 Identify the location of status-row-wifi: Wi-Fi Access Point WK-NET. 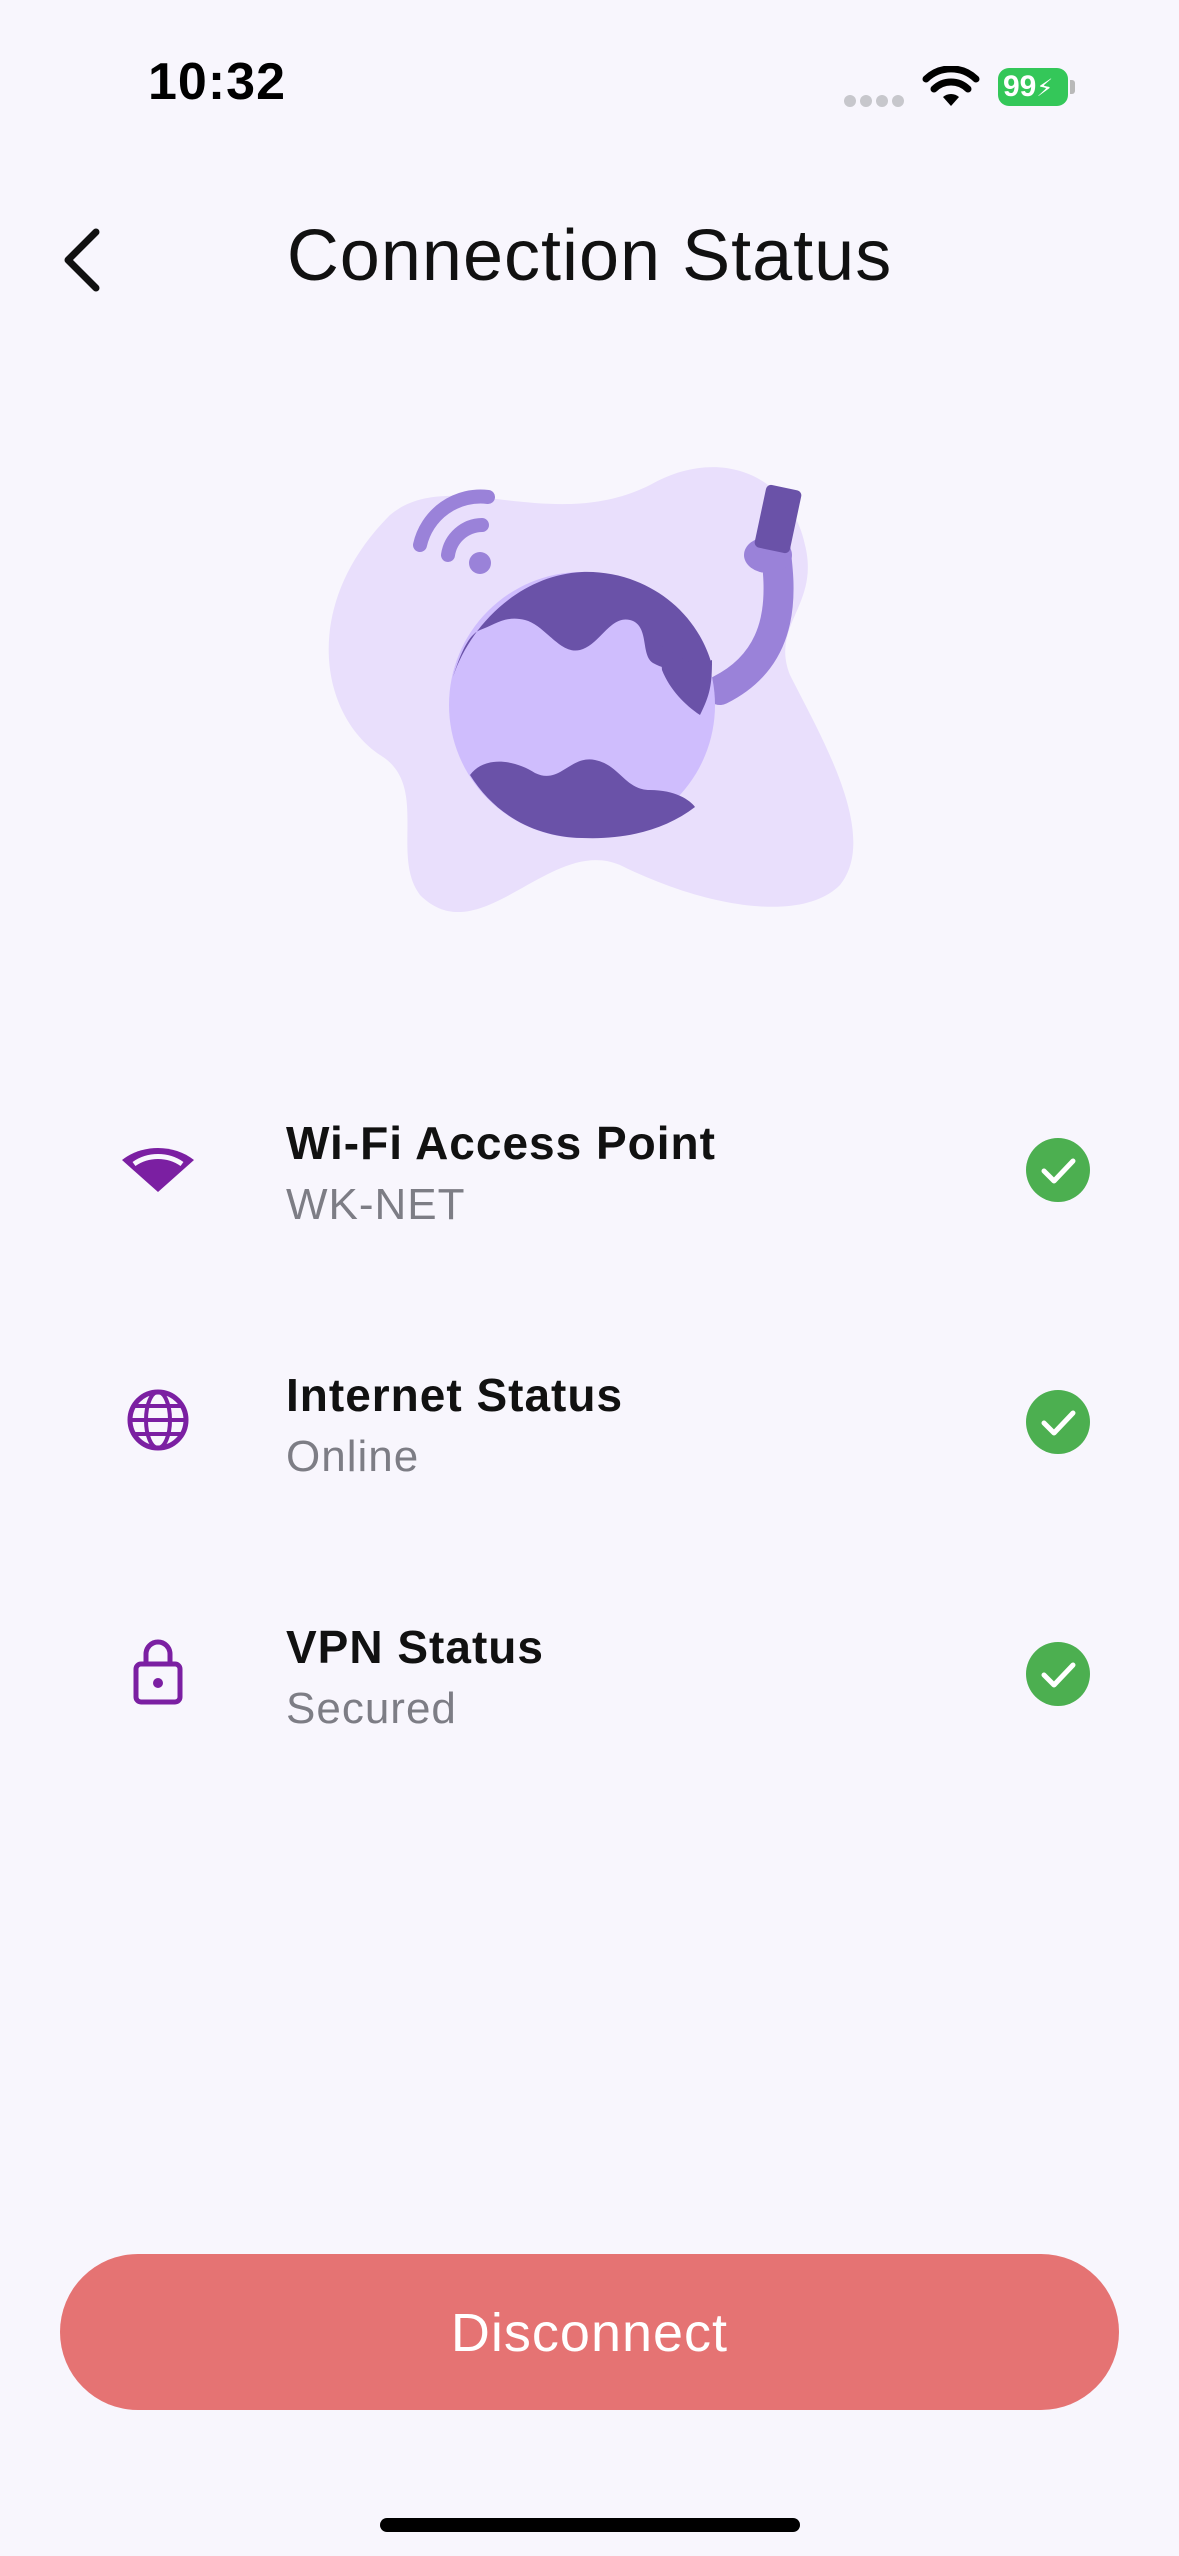
(589, 1163).